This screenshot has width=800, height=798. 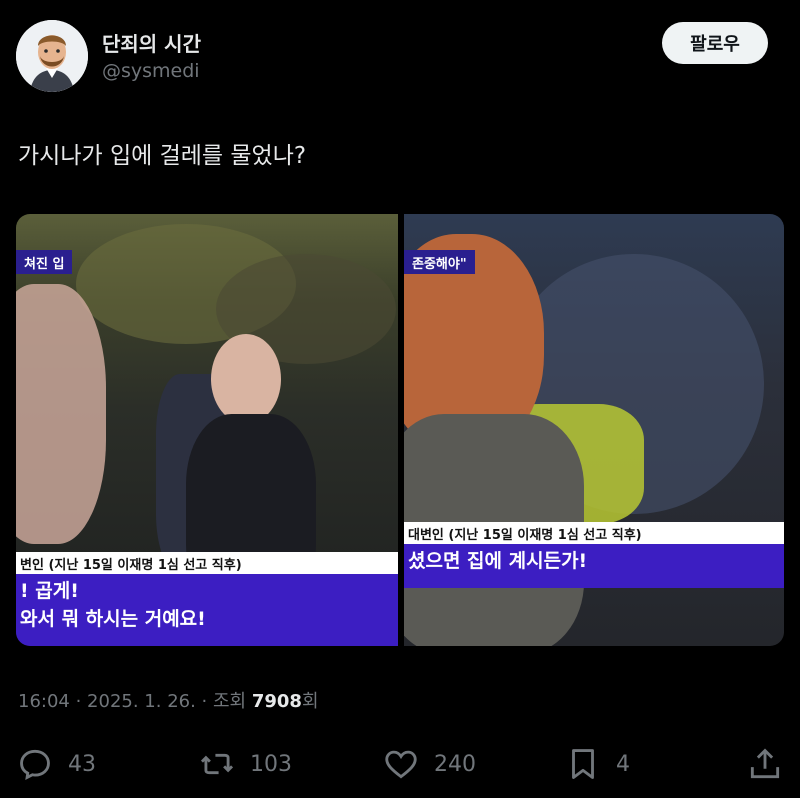 What do you see at coordinates (439, 262) in the screenshot?
I see `news-tag: 존중해야"` at bounding box center [439, 262].